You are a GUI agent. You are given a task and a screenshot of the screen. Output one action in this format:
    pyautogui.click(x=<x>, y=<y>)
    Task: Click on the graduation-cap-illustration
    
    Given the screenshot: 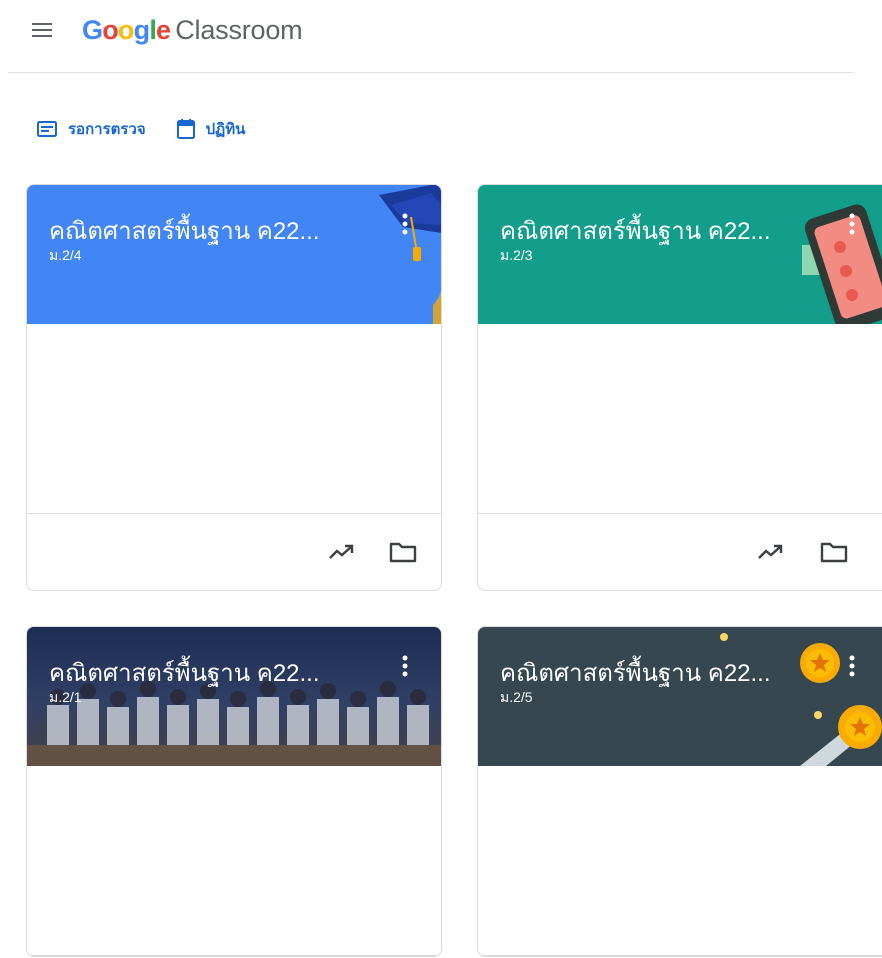 What is the action you would take?
    pyautogui.click(x=410, y=254)
    